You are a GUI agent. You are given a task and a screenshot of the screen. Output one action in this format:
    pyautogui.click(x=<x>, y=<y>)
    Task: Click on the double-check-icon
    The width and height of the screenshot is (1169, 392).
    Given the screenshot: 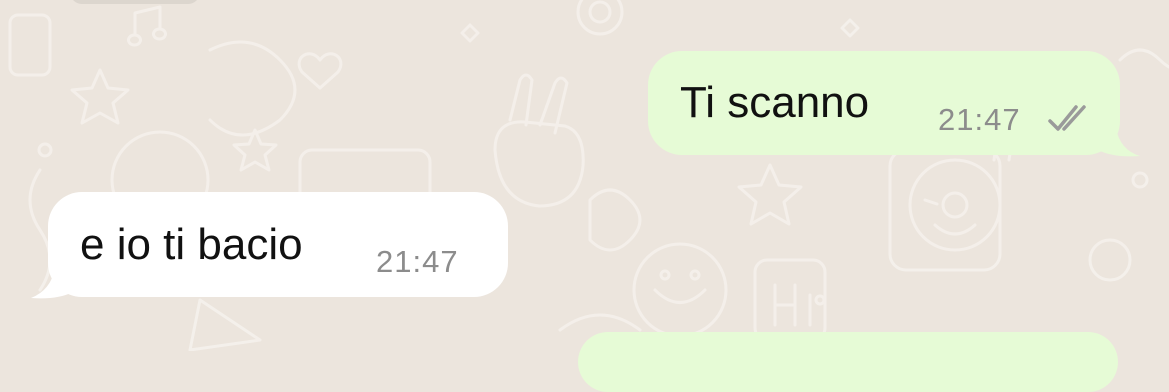 What is the action you would take?
    pyautogui.click(x=1067, y=118)
    